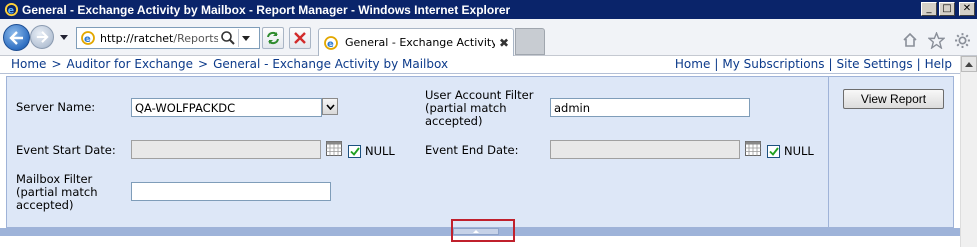 The image size is (977, 247). I want to click on scroll-up-button, so click(969, 64).